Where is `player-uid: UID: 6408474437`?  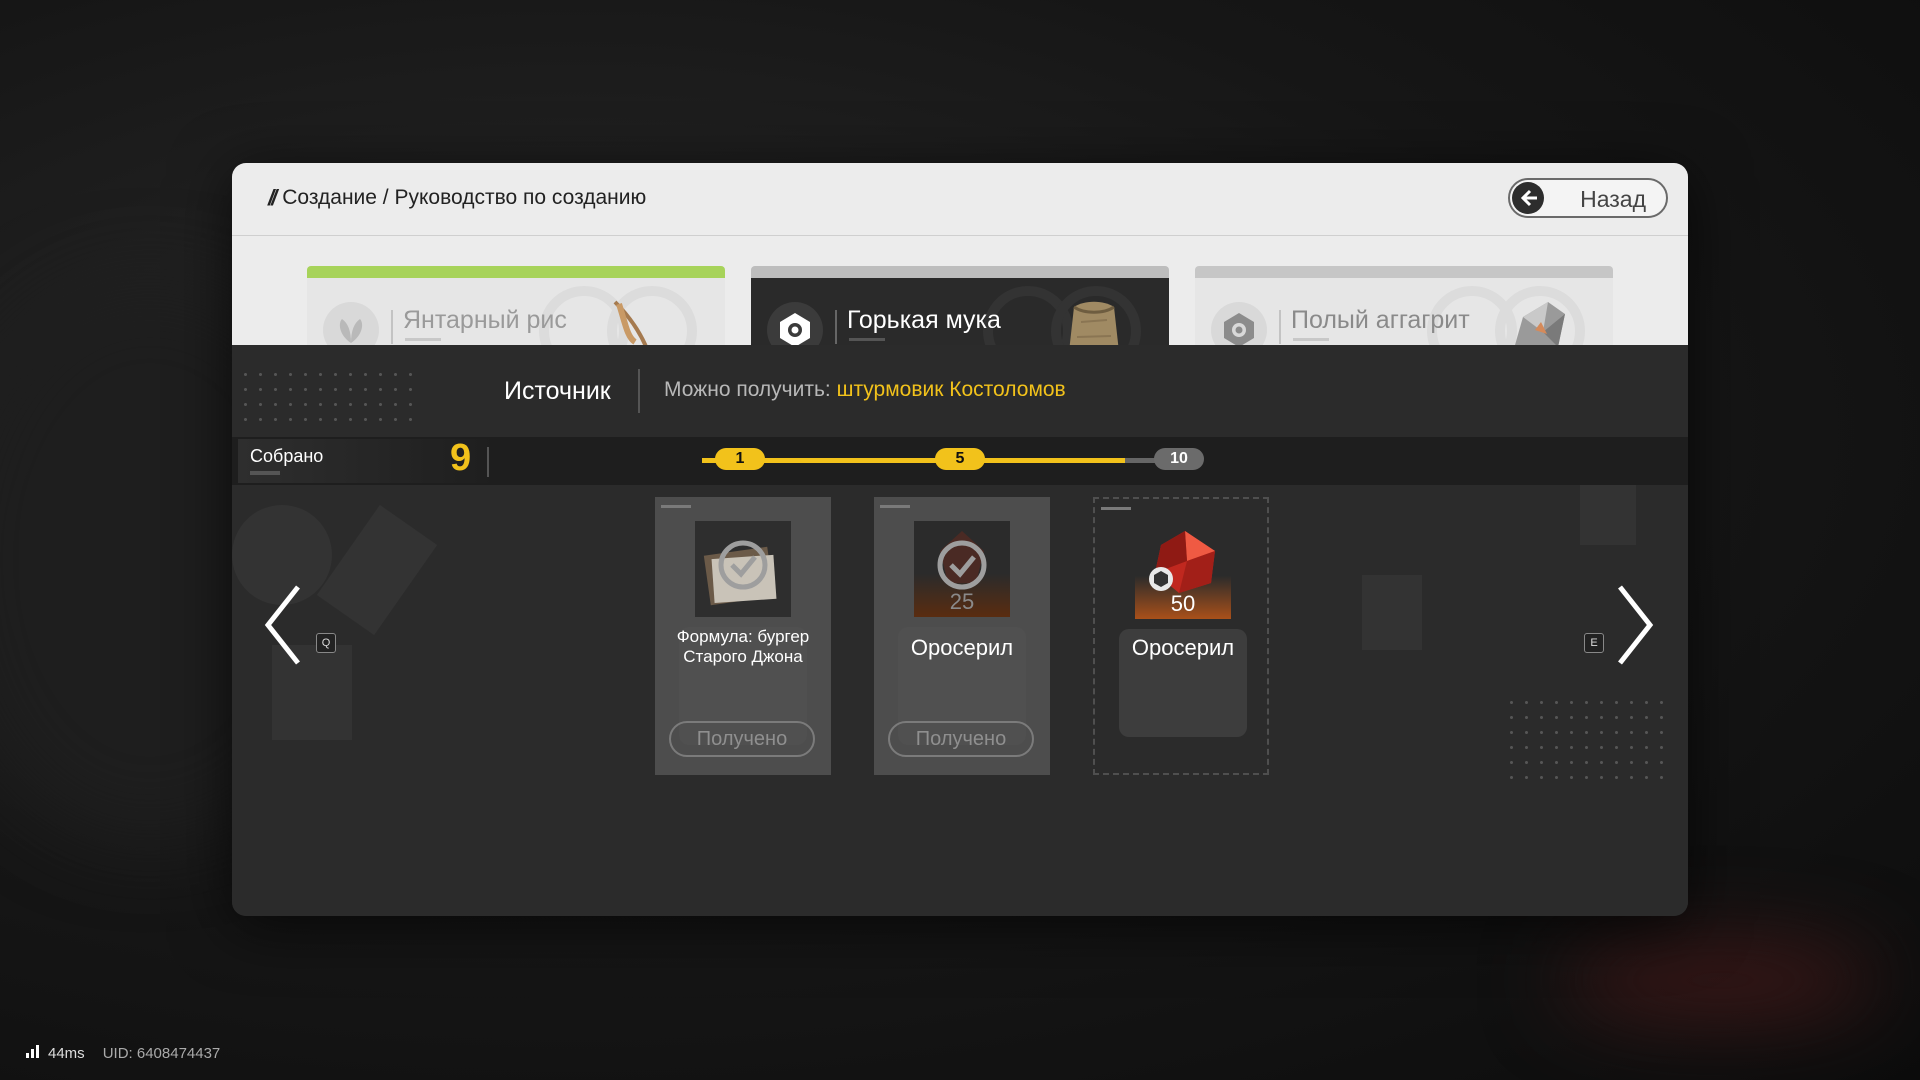 player-uid: UID: 6408474437 is located at coordinates (161, 1053).